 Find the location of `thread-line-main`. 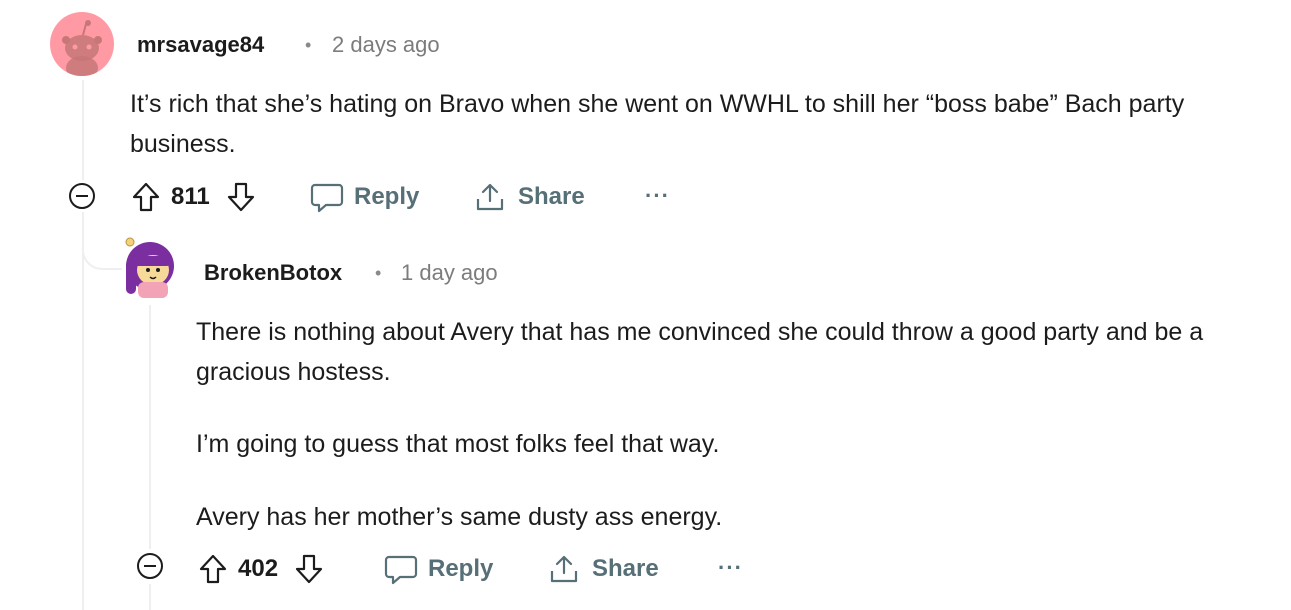

thread-line-main is located at coordinates (83, 130).